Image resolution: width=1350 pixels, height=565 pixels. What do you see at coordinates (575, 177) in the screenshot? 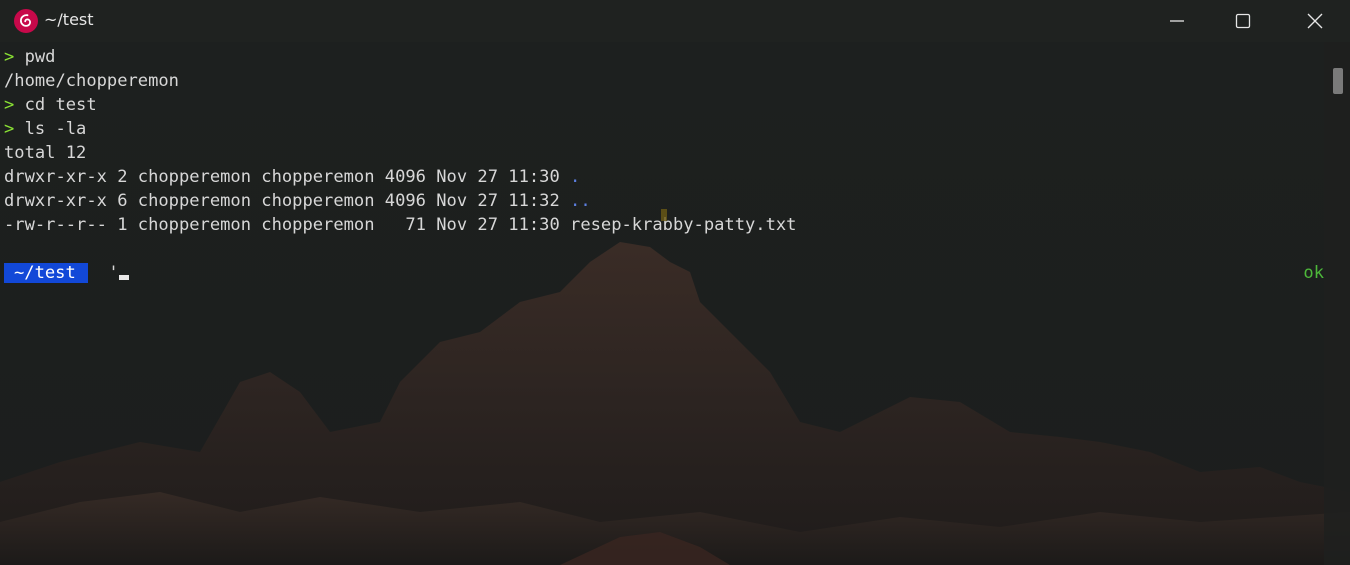
I see `directory-name: .` at bounding box center [575, 177].